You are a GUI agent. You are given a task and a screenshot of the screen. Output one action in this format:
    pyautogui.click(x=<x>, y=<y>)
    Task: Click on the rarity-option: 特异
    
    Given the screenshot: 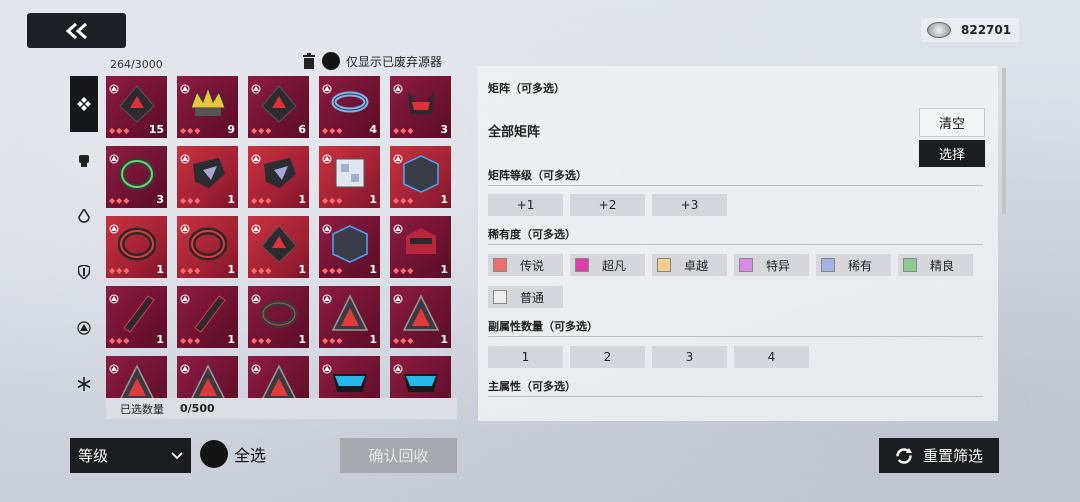 What is the action you would take?
    pyautogui.click(x=771, y=265)
    